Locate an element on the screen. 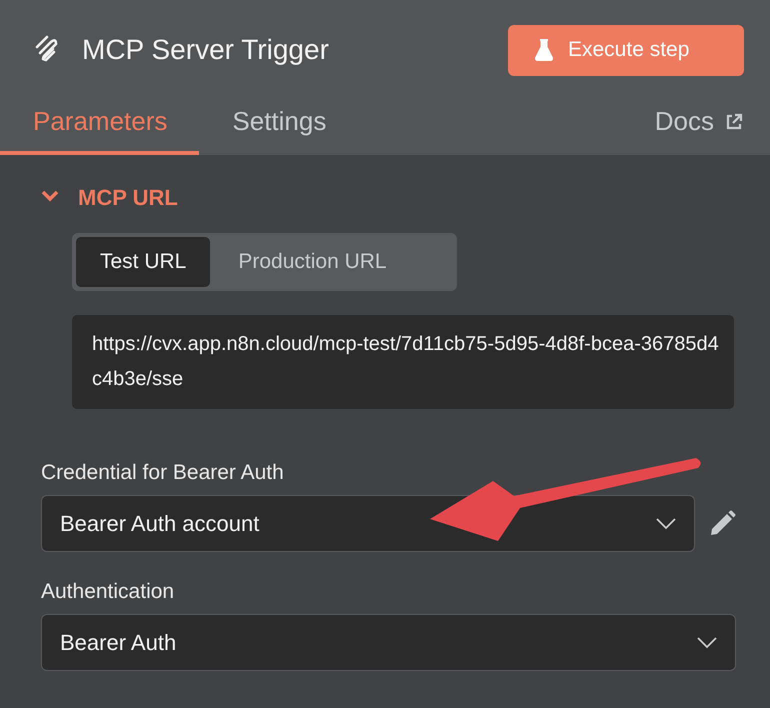 The image size is (770, 708). url-mode-option: Production URL is located at coordinates (312, 262).